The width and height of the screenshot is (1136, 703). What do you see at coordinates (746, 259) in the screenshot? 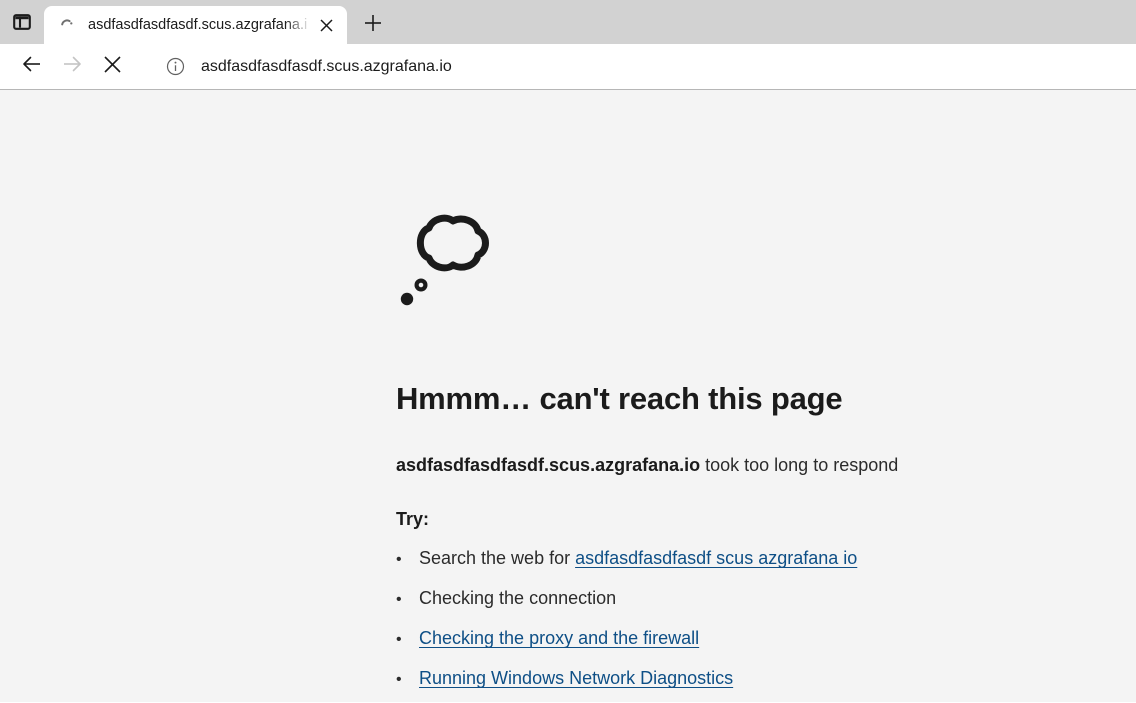
I see `thought-bubble-icon` at bounding box center [746, 259].